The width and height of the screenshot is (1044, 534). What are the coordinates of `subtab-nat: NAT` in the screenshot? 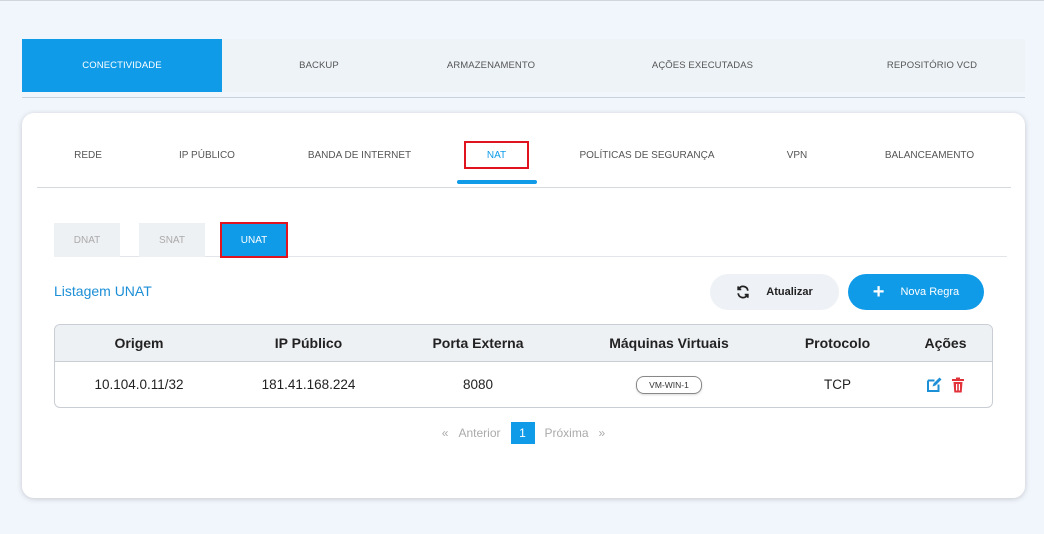 It's located at (496, 155).